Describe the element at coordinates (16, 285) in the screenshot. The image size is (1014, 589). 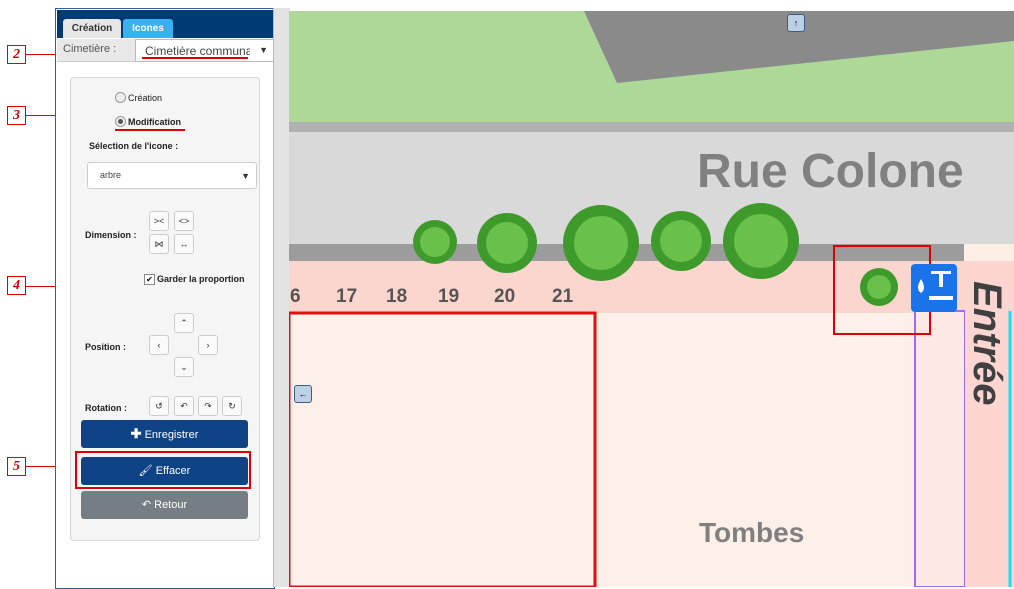
I see `callout-4: 4` at that location.